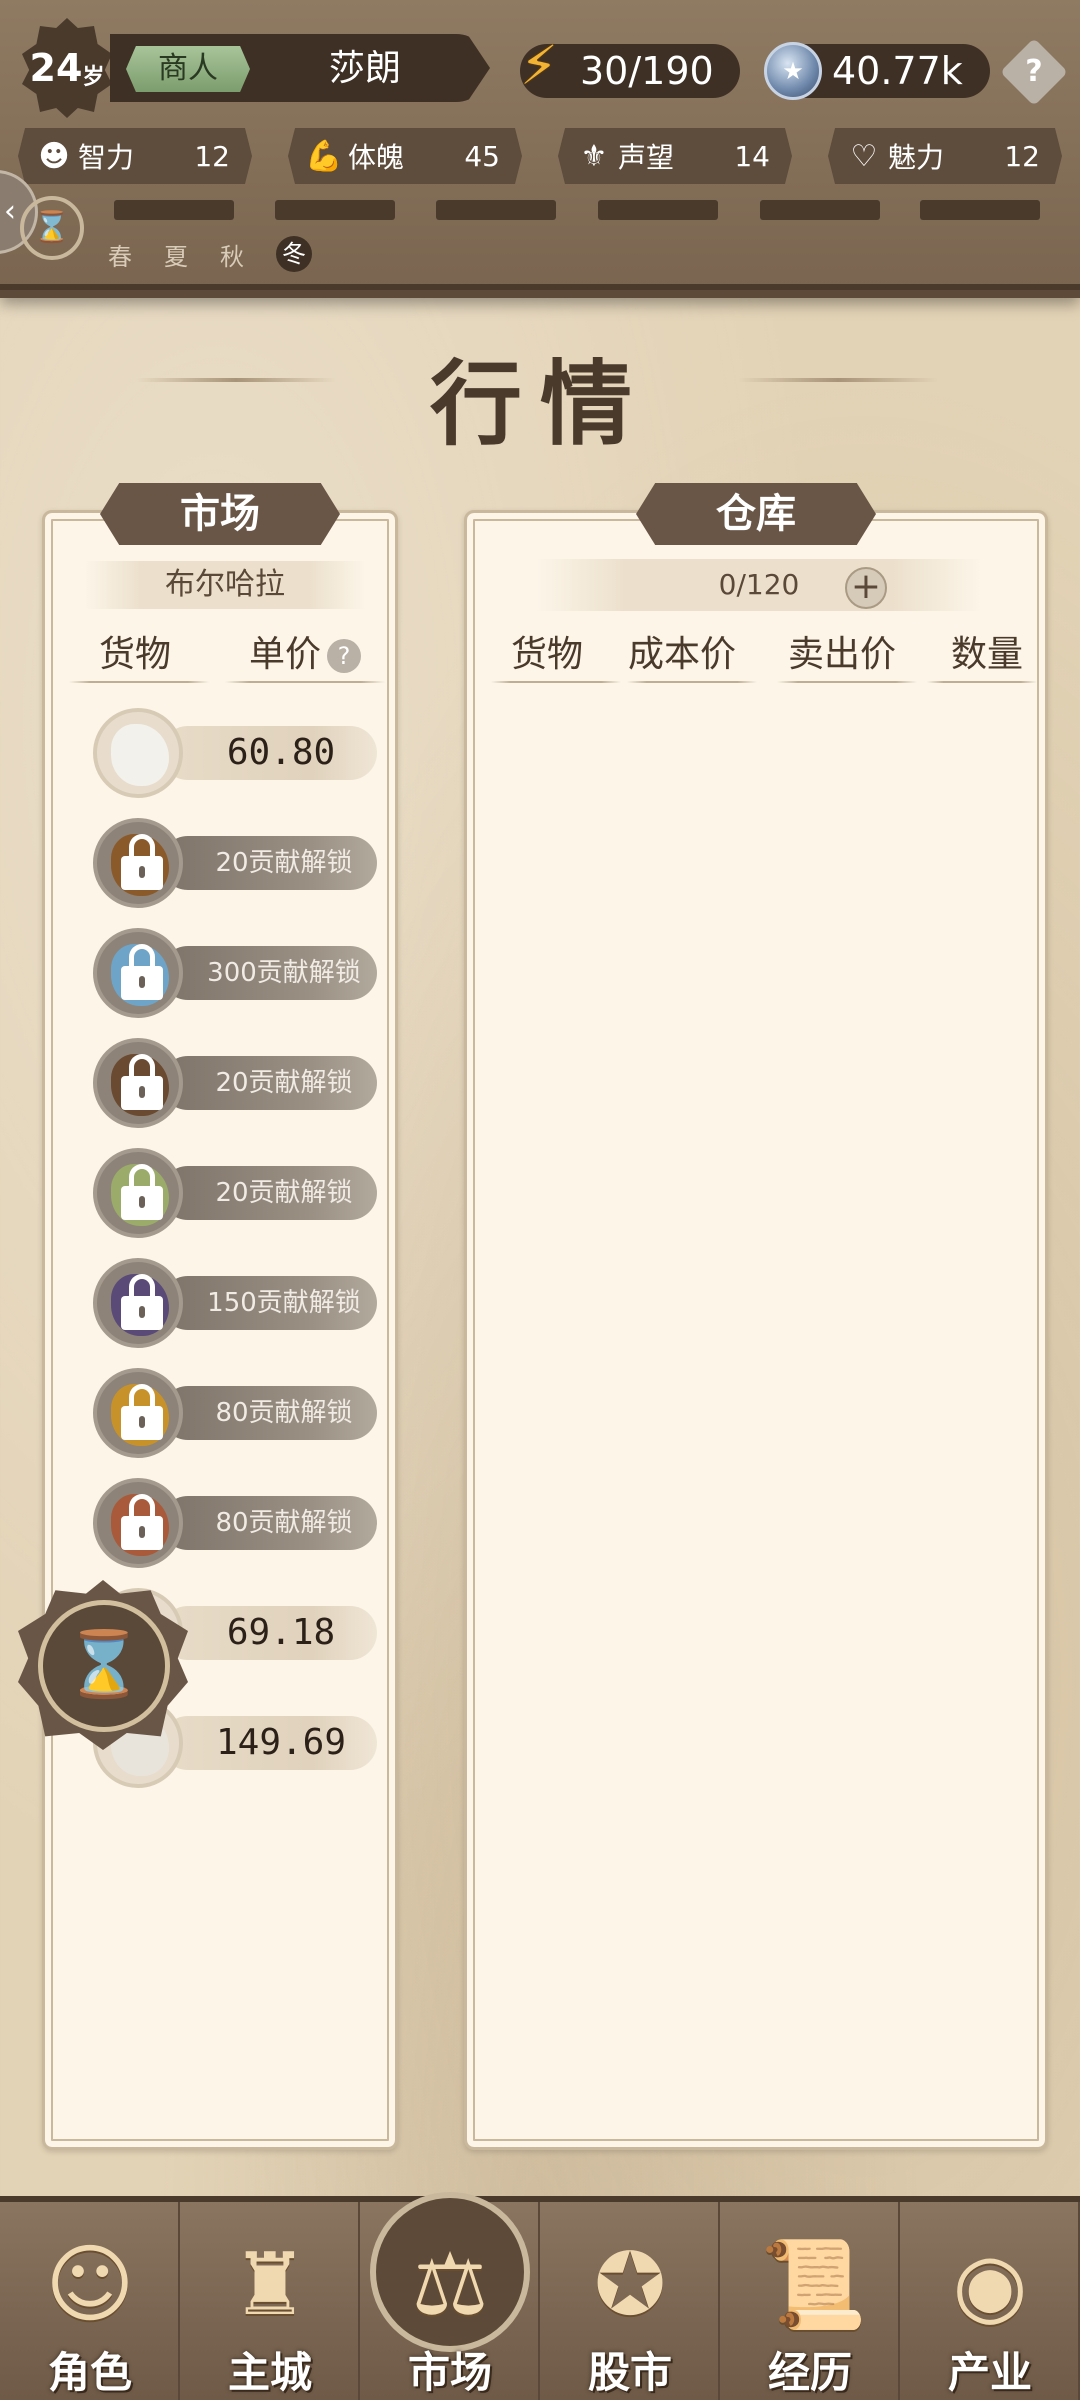 This screenshot has height=2400, width=1080. Describe the element at coordinates (176, 256) in the screenshot. I see `season-summer: 夏` at that location.